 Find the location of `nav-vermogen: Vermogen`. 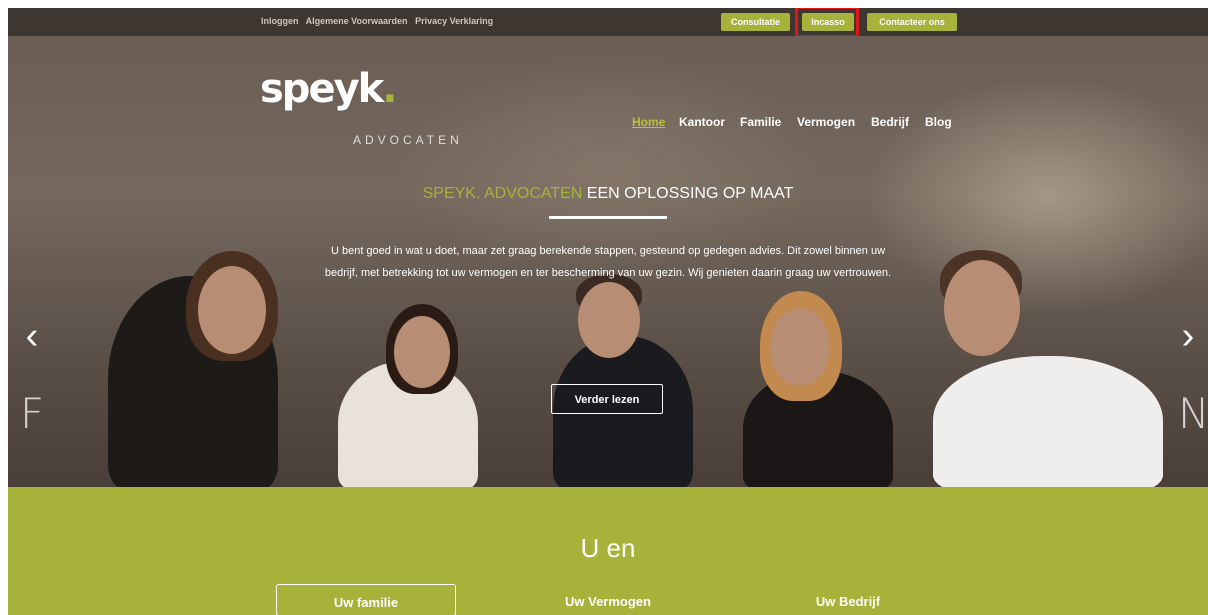

nav-vermogen: Vermogen is located at coordinates (826, 122).